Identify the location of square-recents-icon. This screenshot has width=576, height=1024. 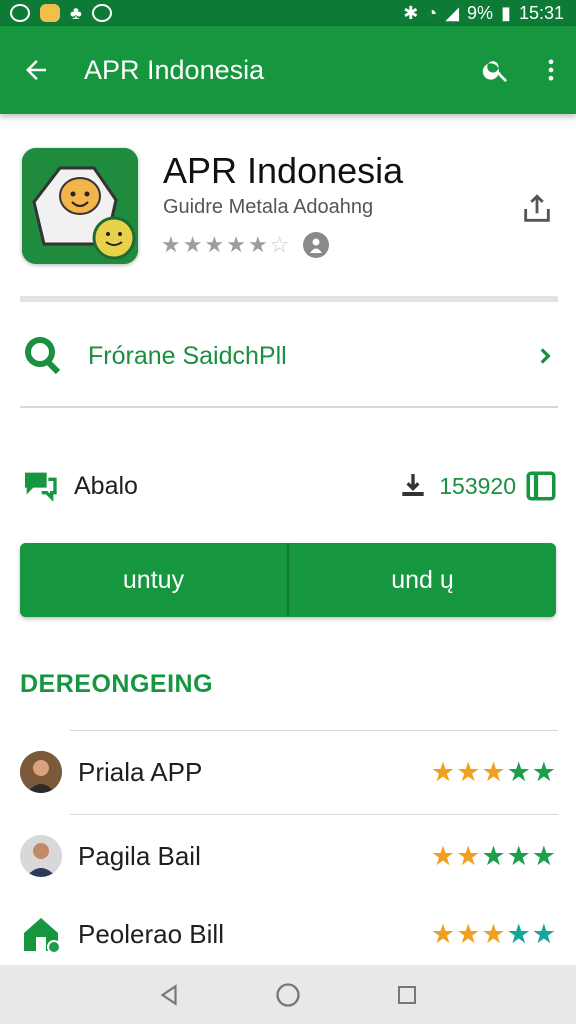
(406, 994).